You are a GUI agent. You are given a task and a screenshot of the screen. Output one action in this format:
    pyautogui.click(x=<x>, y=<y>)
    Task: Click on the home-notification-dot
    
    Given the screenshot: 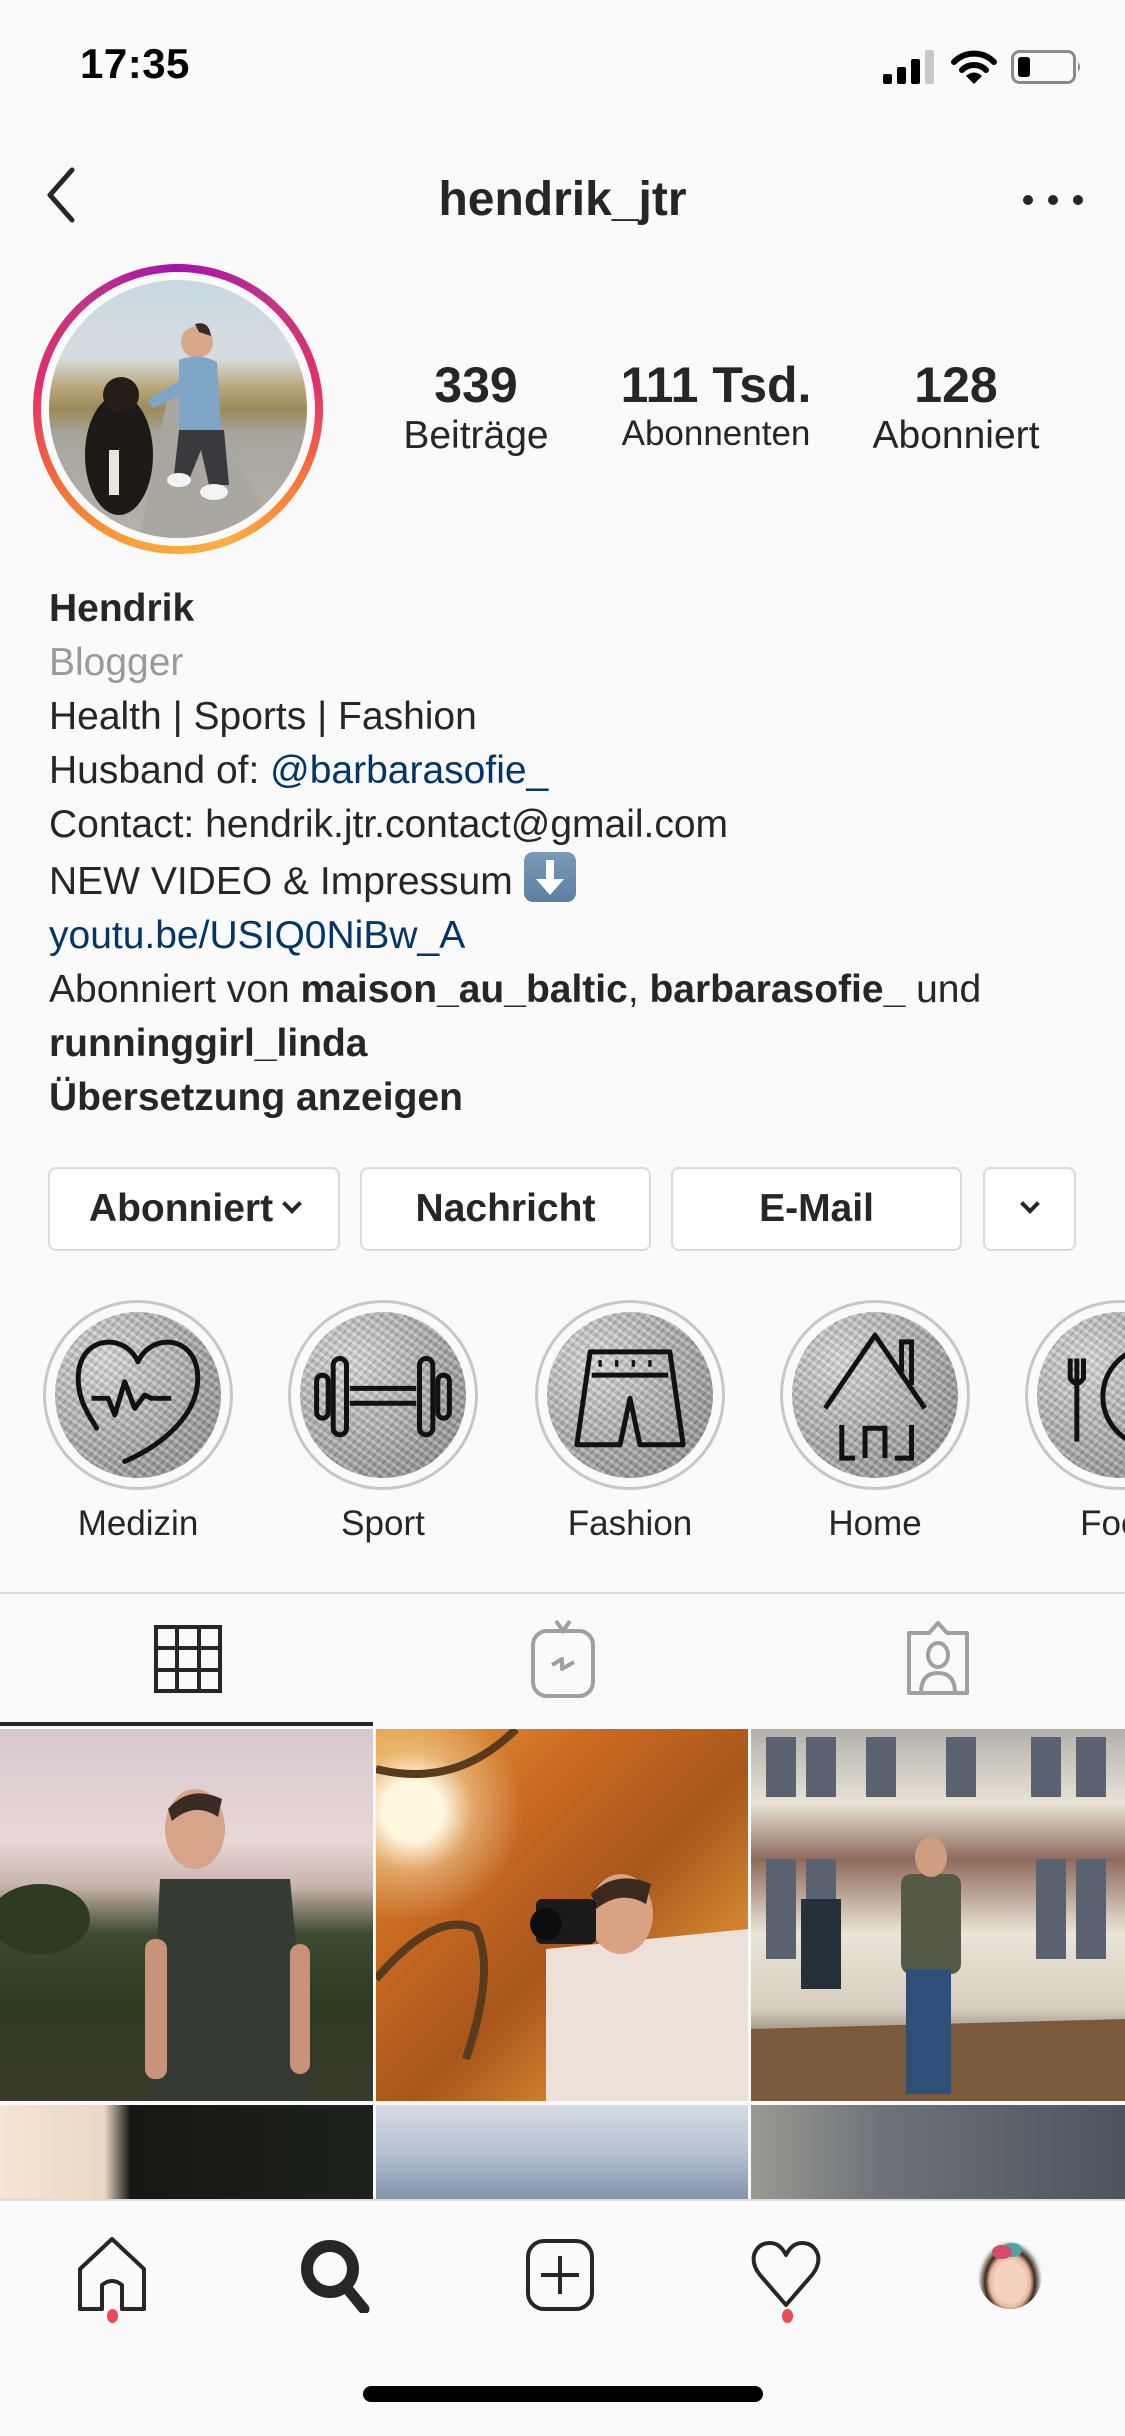 What is the action you would take?
    pyautogui.click(x=112, y=2316)
    